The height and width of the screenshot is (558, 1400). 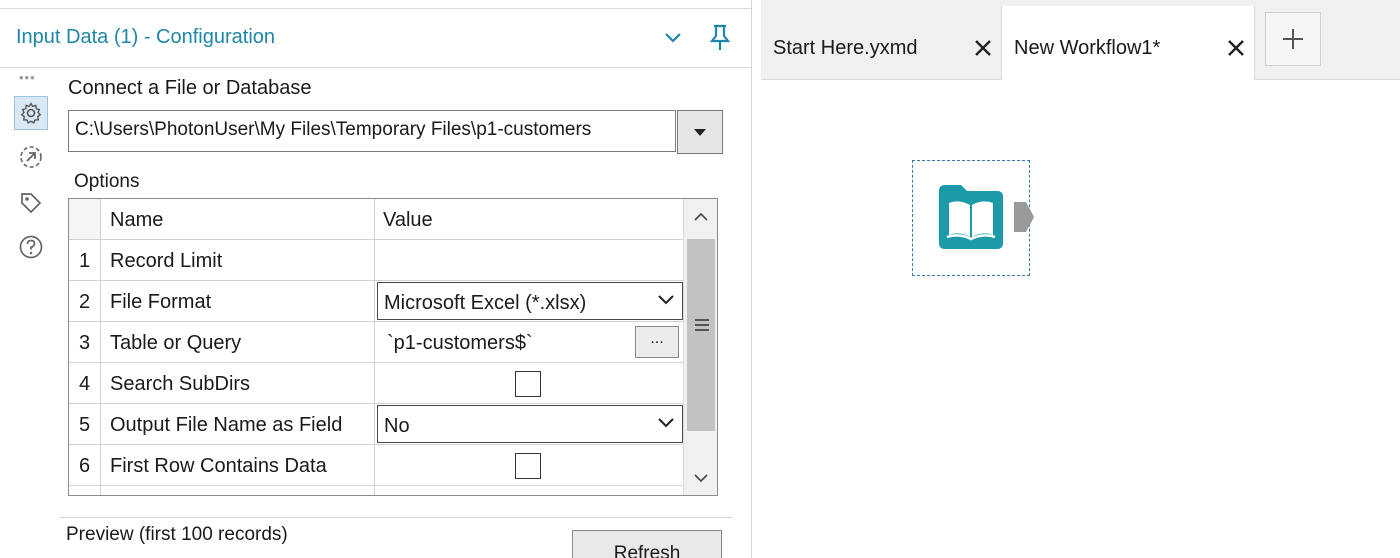 I want to click on option-name: Table or Query, so click(x=238, y=342).